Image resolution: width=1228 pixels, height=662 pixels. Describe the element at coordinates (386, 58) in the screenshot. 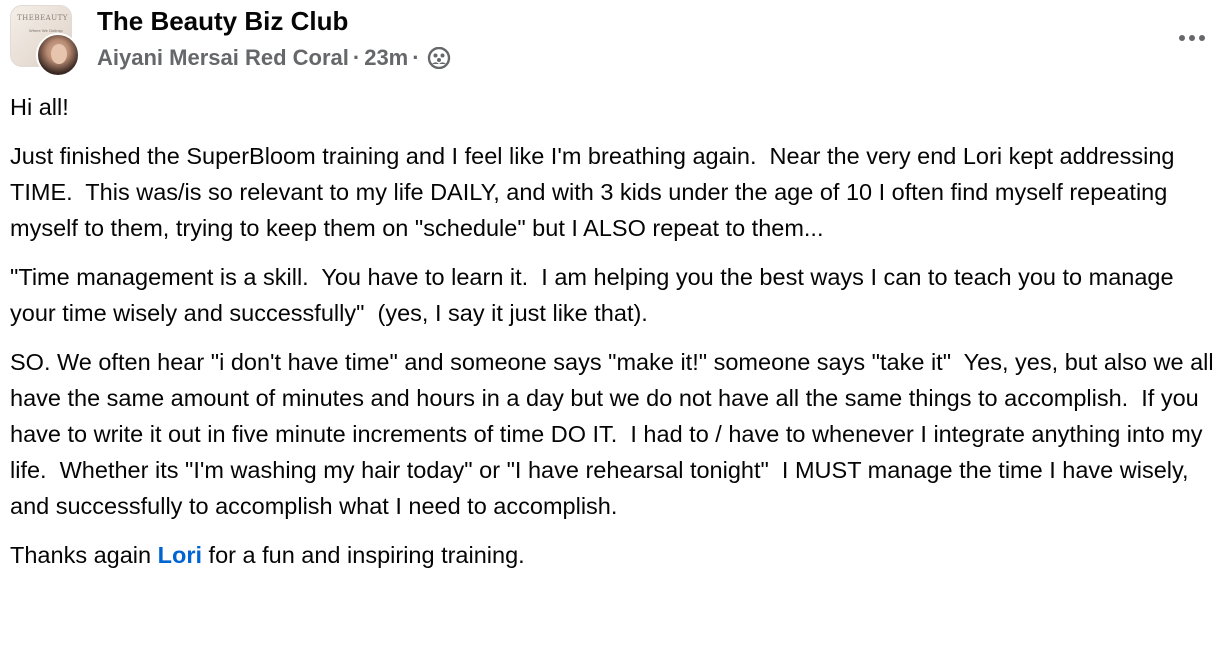

I see `post-timestamp: 23m` at that location.